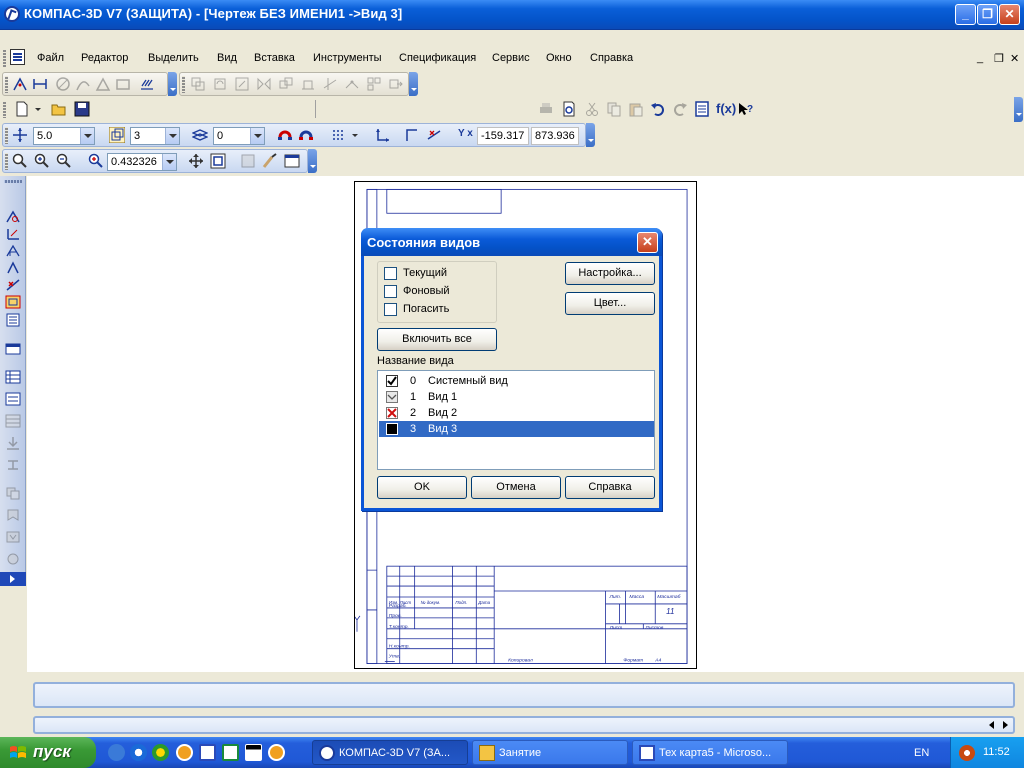 Image resolution: width=1024 pixels, height=768 pixels. What do you see at coordinates (555, 136) in the screenshot?
I see `coordinate-y-field: 873.936` at bounding box center [555, 136].